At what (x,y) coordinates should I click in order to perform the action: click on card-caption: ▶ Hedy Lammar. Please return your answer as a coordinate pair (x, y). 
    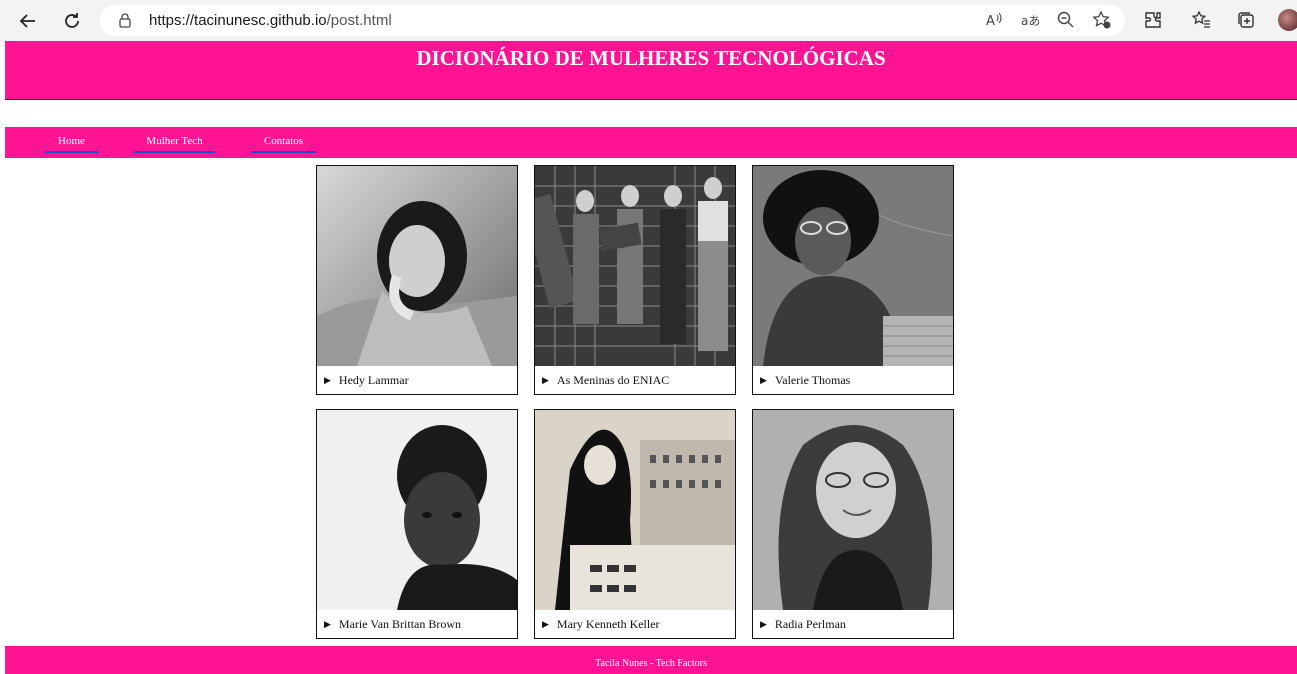
    Looking at the image, I should click on (366, 380).